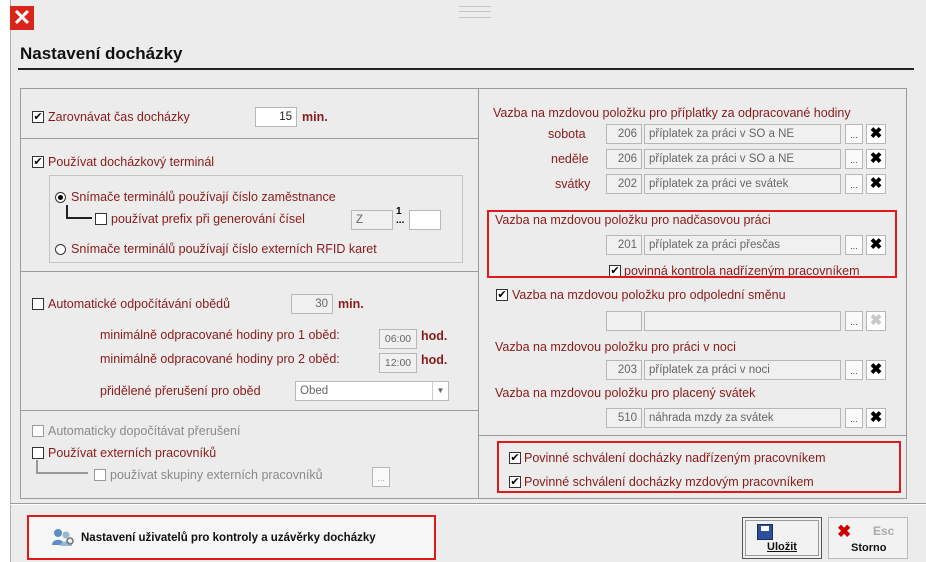 The height and width of the screenshot is (562, 926). What do you see at coordinates (624, 418) in the screenshot?
I see `holiday-code-input: 510` at bounding box center [624, 418].